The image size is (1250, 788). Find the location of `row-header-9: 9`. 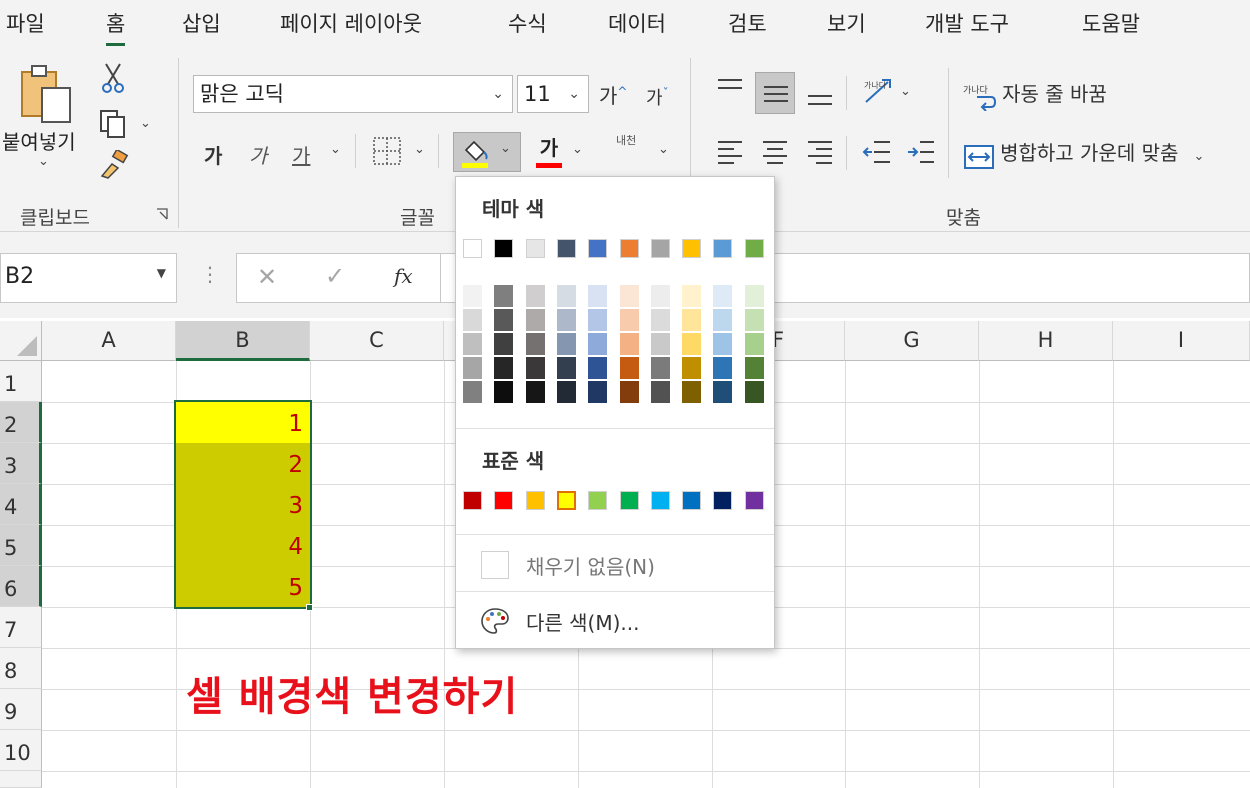

row-header-9: 9 is located at coordinates (21, 709).